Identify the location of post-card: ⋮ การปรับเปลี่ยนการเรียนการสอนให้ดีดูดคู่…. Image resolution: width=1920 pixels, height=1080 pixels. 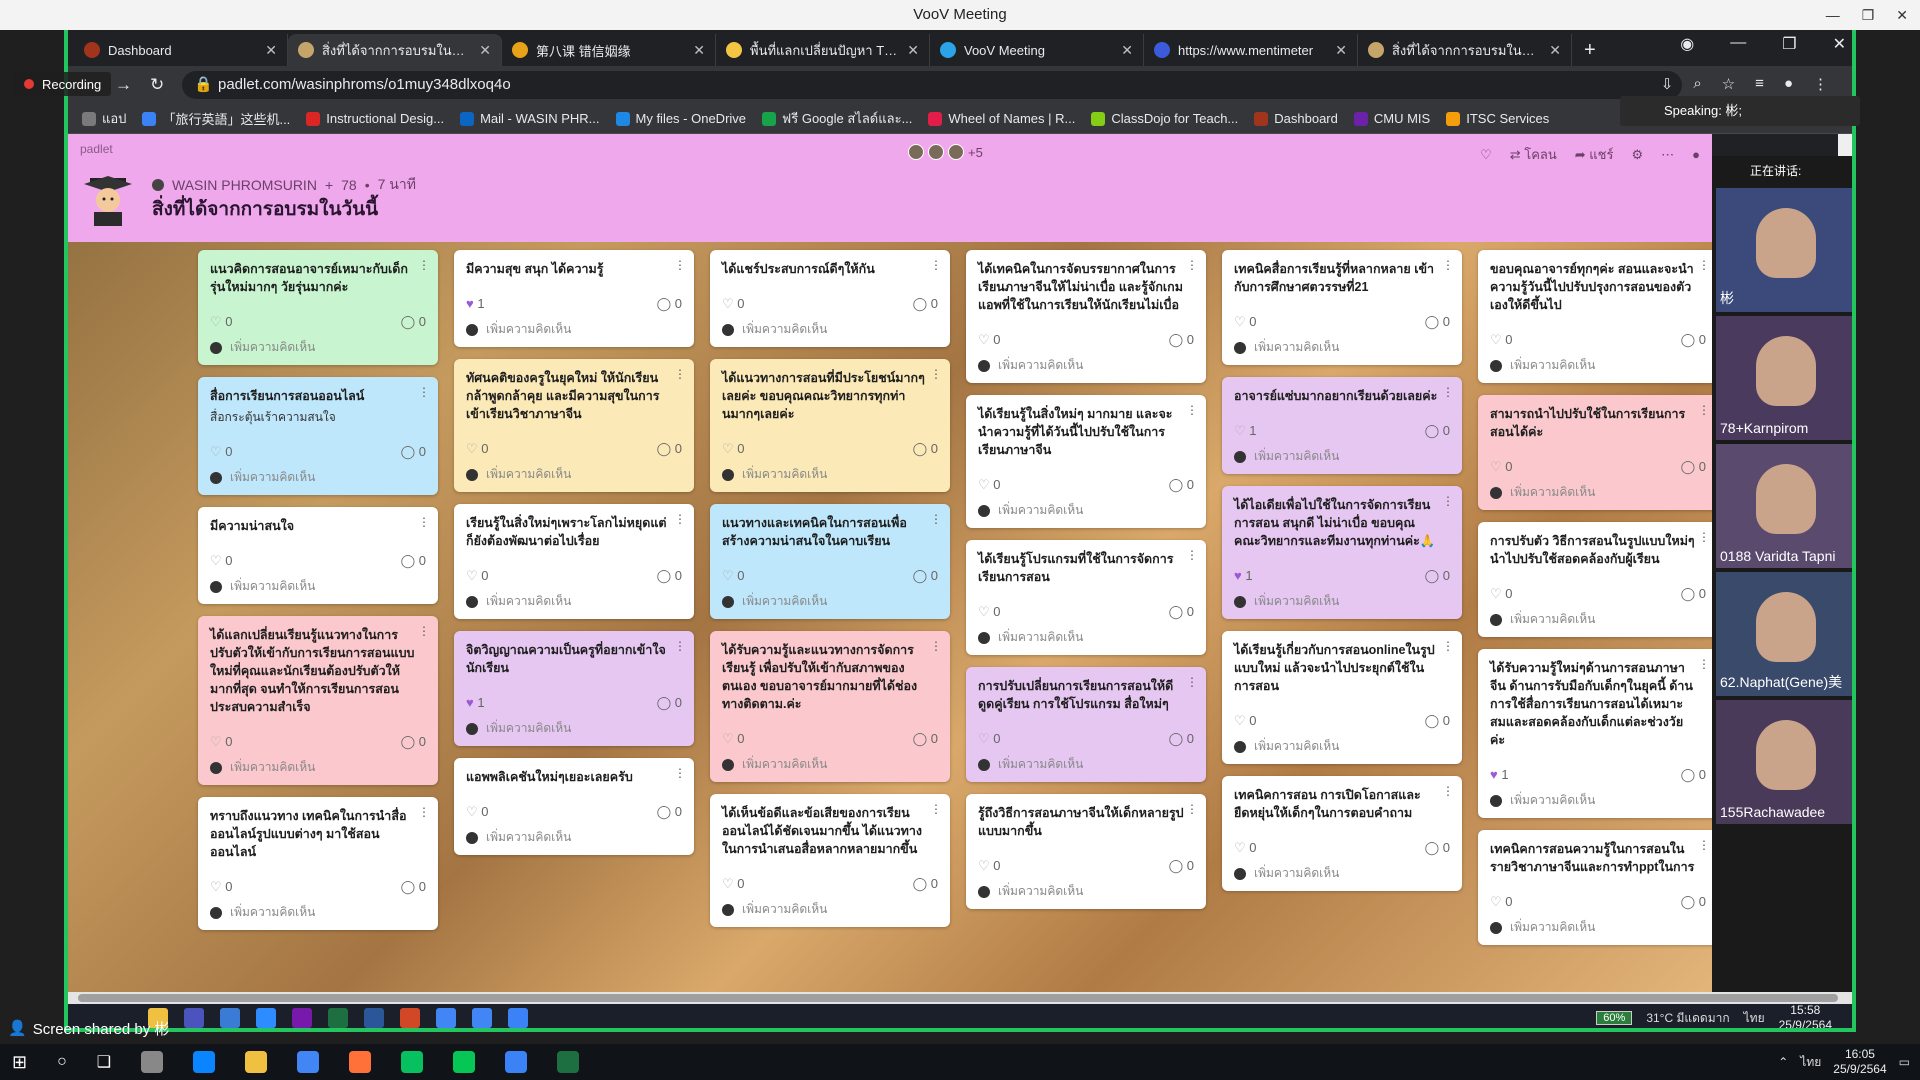
(1086, 724).